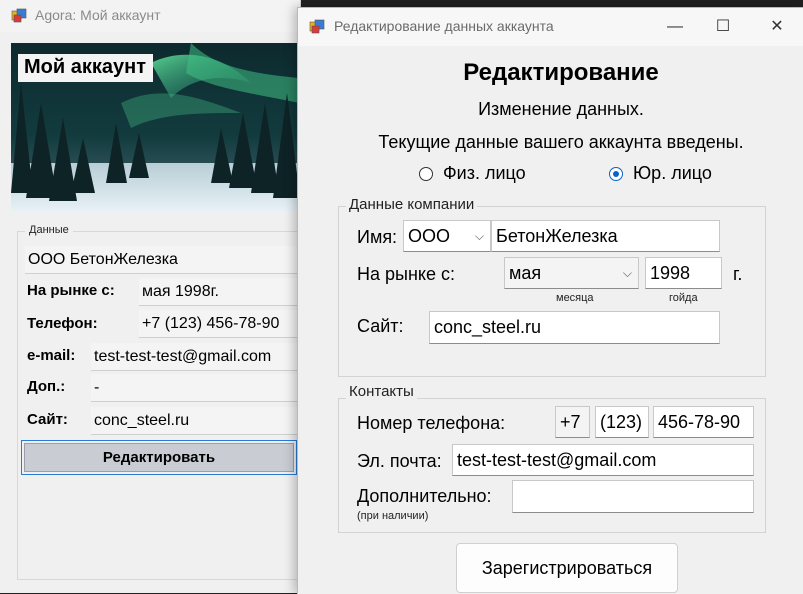 The height and width of the screenshot is (594, 803). I want to click on edit-button: Редактировать, so click(159, 457).